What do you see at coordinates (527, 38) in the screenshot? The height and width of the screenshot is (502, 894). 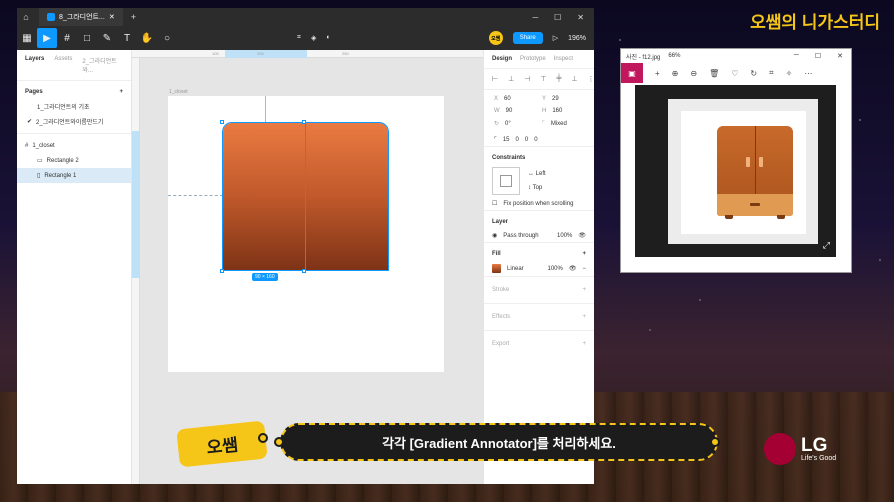 I see `share-button: Share` at bounding box center [527, 38].